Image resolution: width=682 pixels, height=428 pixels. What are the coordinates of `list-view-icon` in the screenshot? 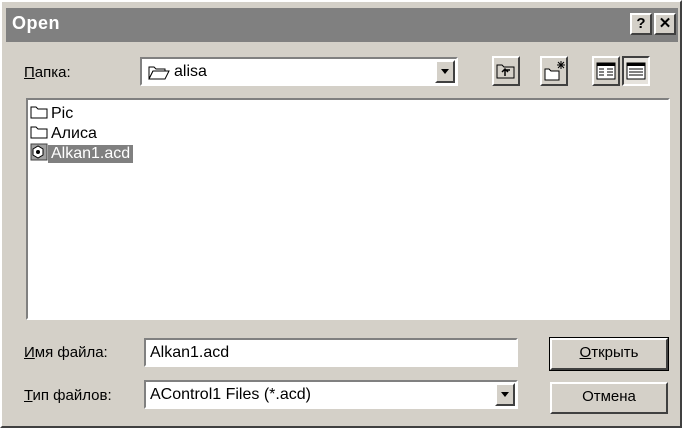 It's located at (606, 73).